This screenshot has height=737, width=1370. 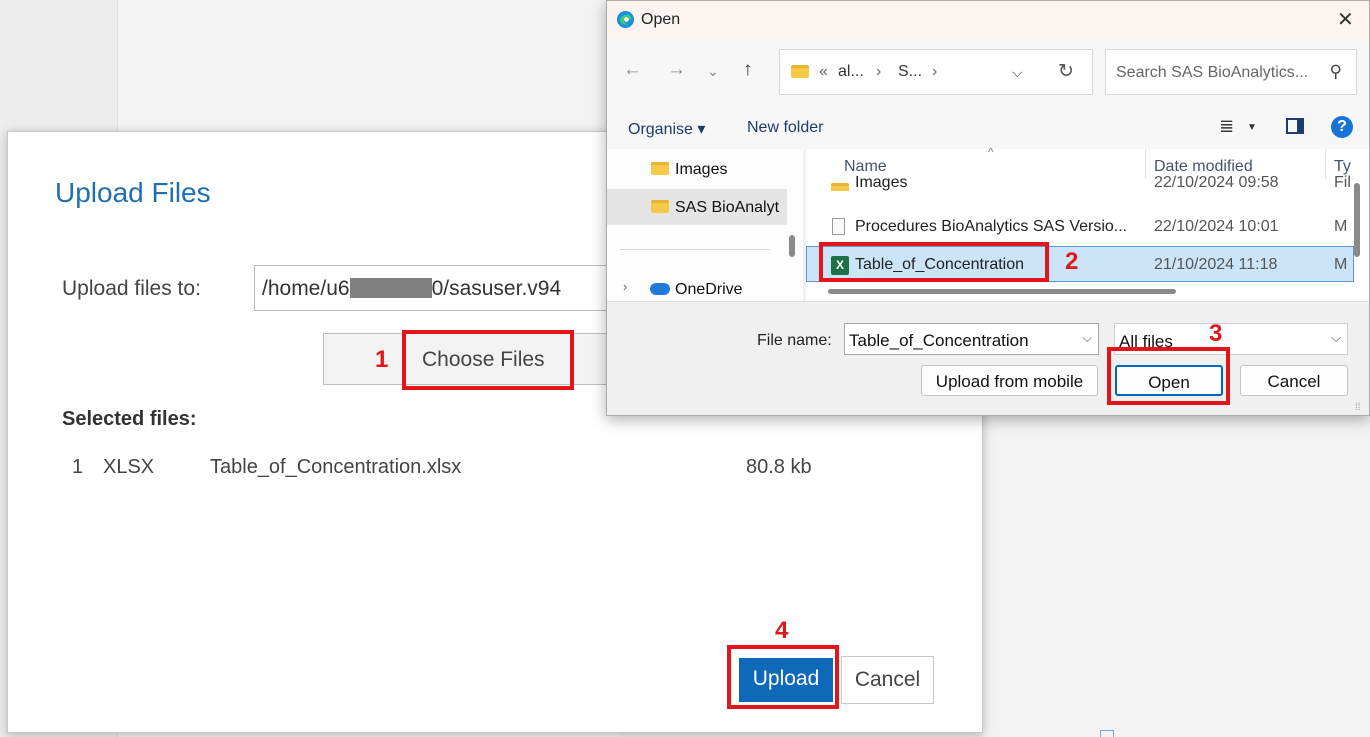 What do you see at coordinates (1080, 182) in the screenshot?
I see `file-row-images: Images 22/10/2024 09:58 Fil` at bounding box center [1080, 182].